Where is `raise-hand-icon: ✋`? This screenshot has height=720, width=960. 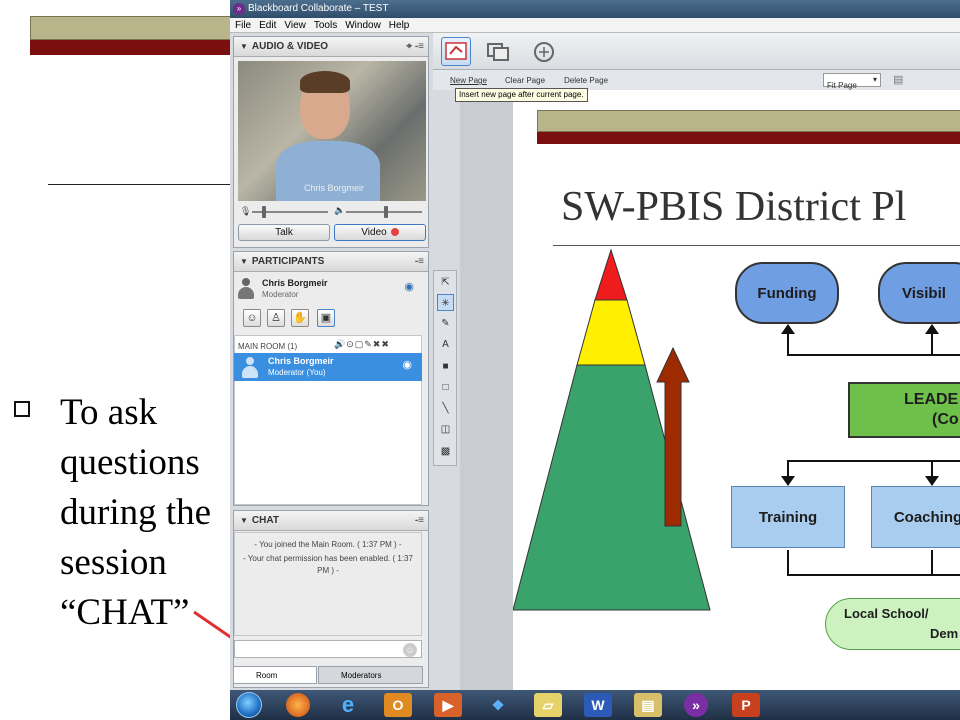
raise-hand-icon: ✋ is located at coordinates (300, 318).